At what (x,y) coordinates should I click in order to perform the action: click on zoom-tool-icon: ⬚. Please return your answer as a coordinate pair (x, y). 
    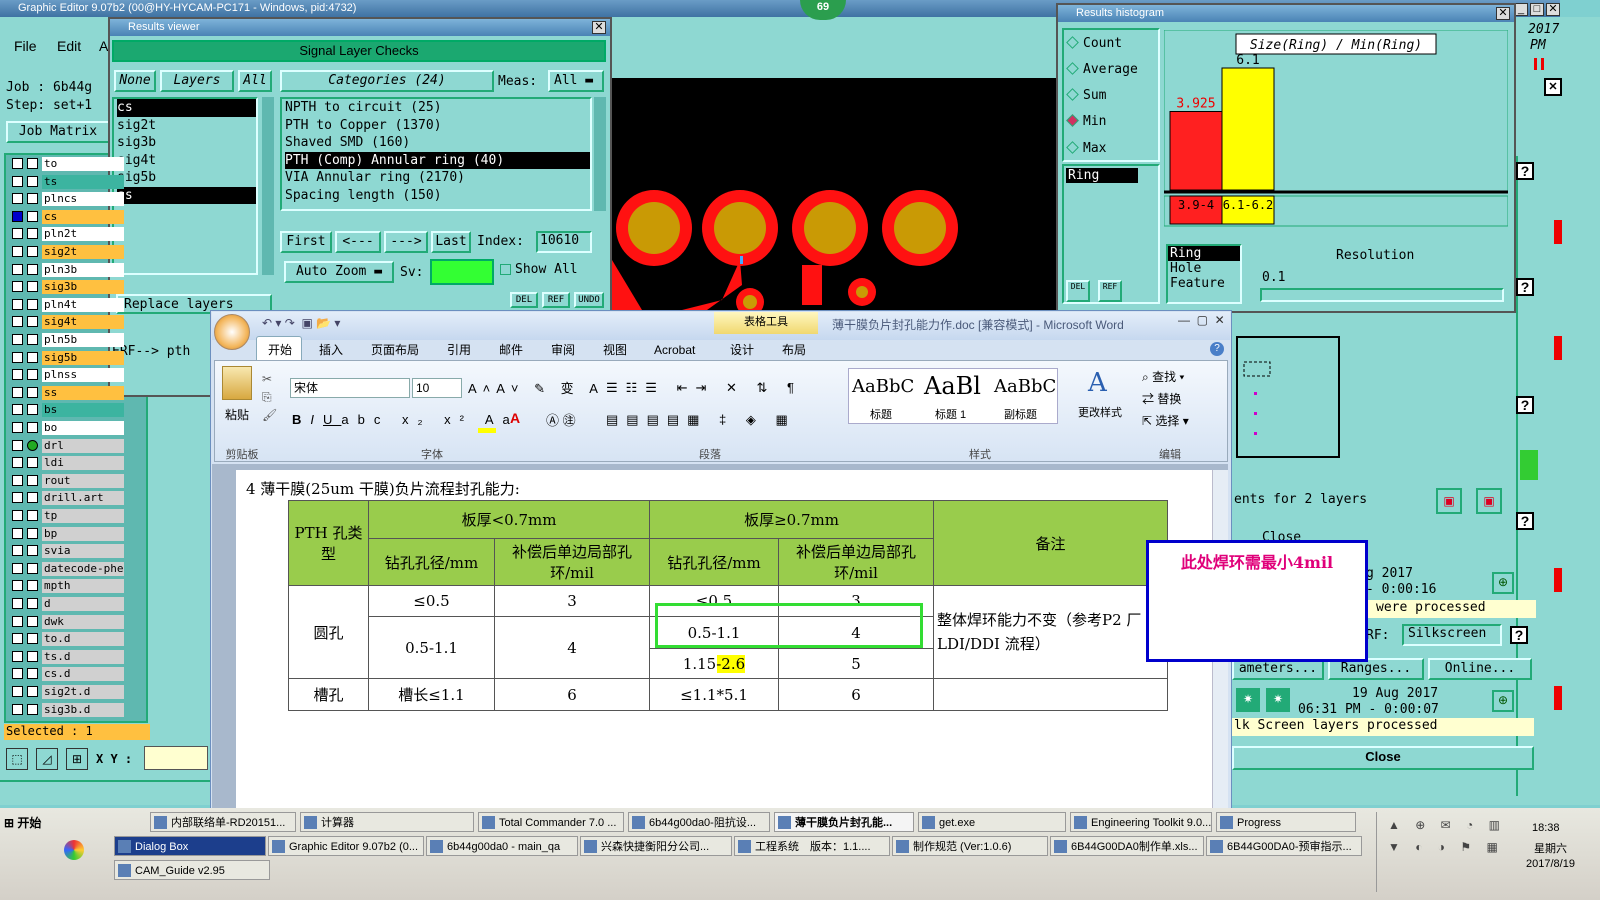
    Looking at the image, I should click on (17, 759).